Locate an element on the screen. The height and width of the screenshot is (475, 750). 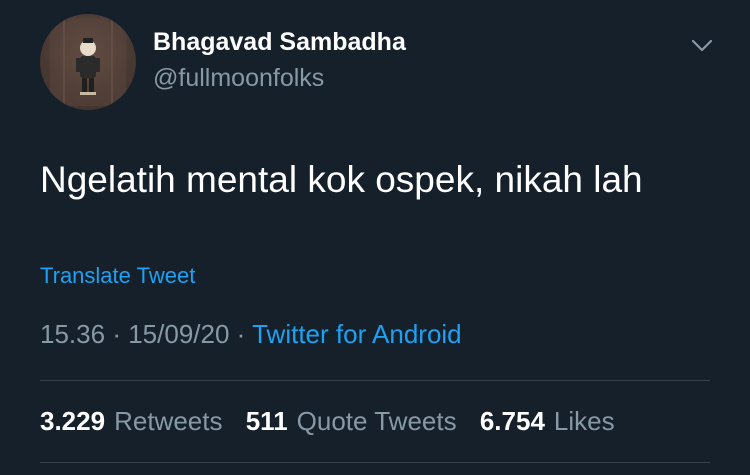
retweets-stat: 3.229 Retweets is located at coordinates (131, 421).